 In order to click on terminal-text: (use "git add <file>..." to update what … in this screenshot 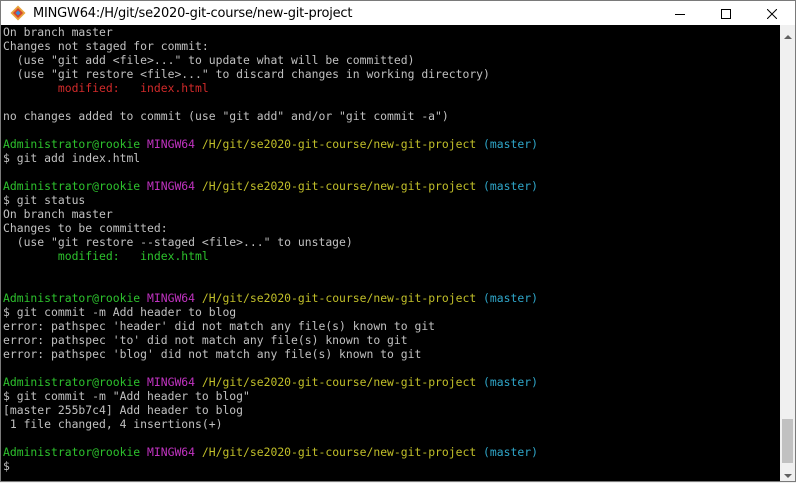, I will do `click(209, 60)`.